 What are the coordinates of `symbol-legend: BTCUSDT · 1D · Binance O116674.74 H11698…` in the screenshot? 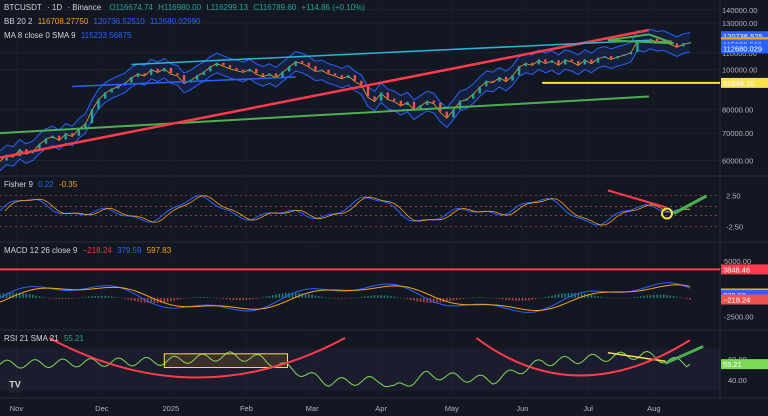 It's located at (186, 8).